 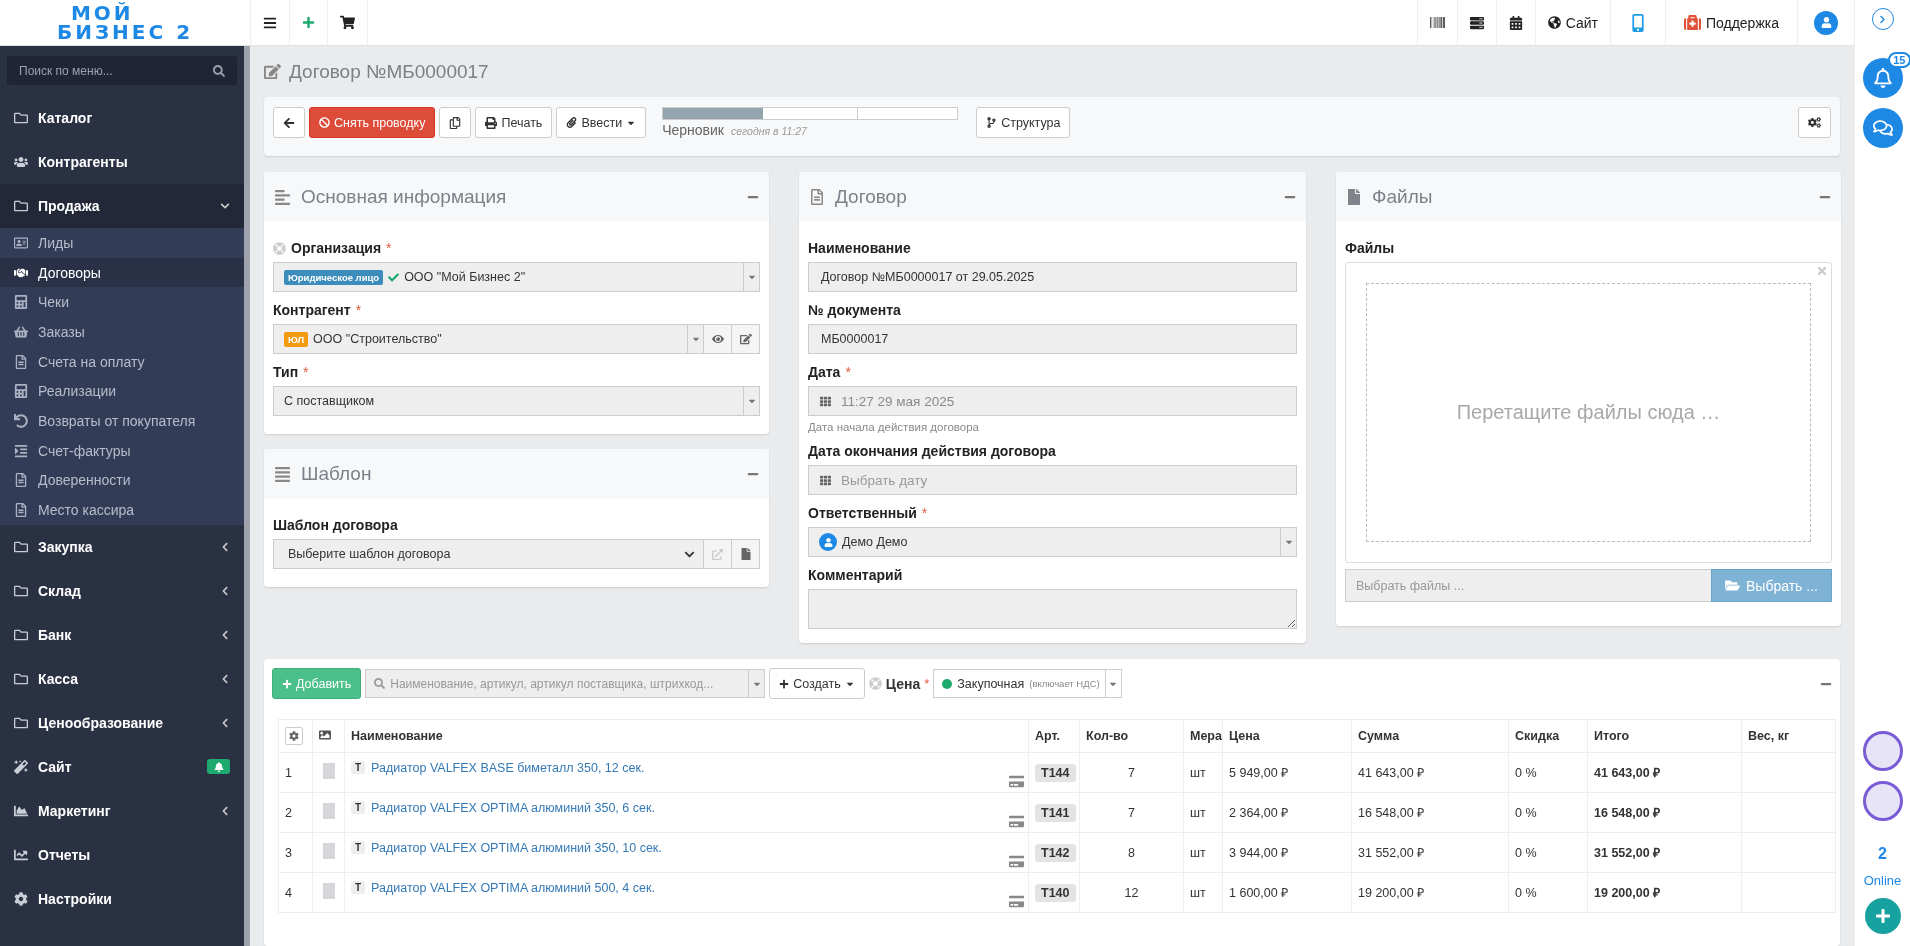 I want to click on price-type-select: Закупочная (включает НДС), so click(x=1027, y=683).